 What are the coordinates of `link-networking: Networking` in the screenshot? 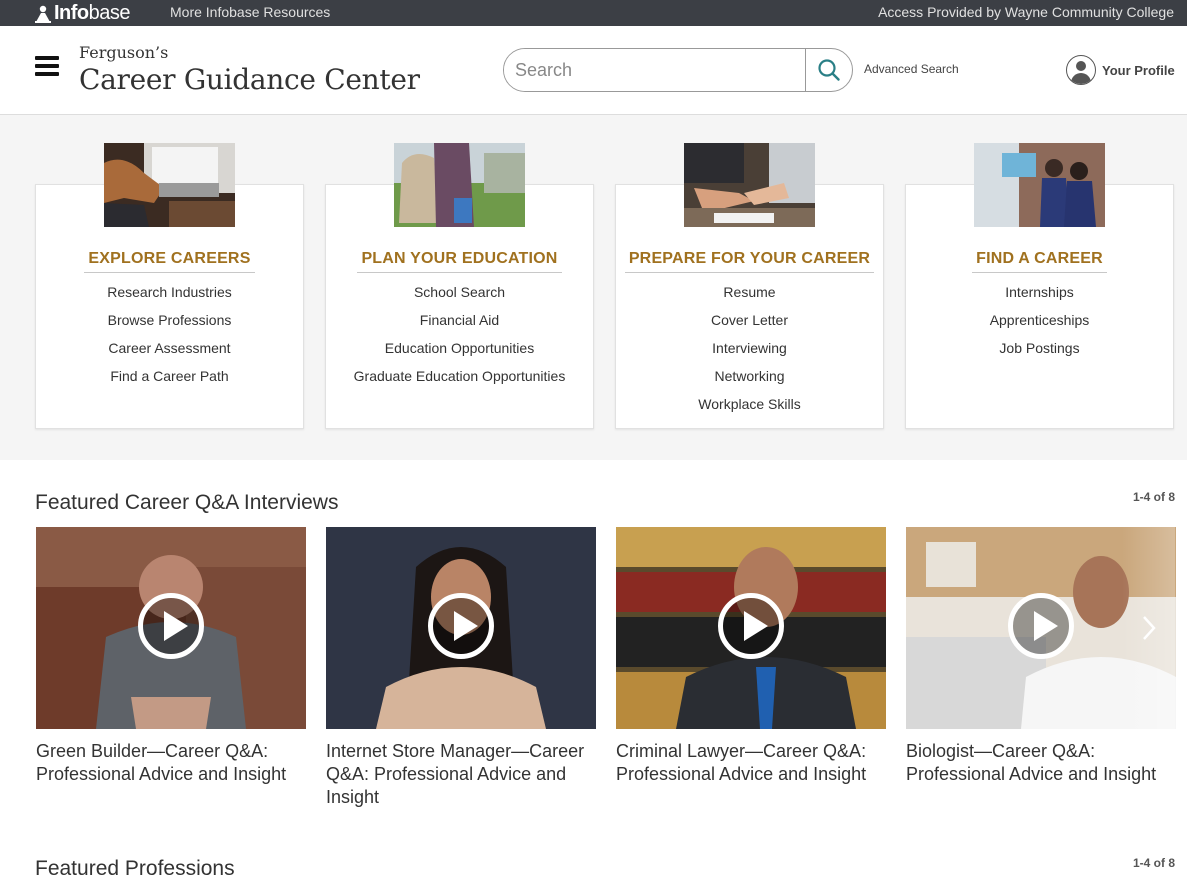 It's located at (749, 381).